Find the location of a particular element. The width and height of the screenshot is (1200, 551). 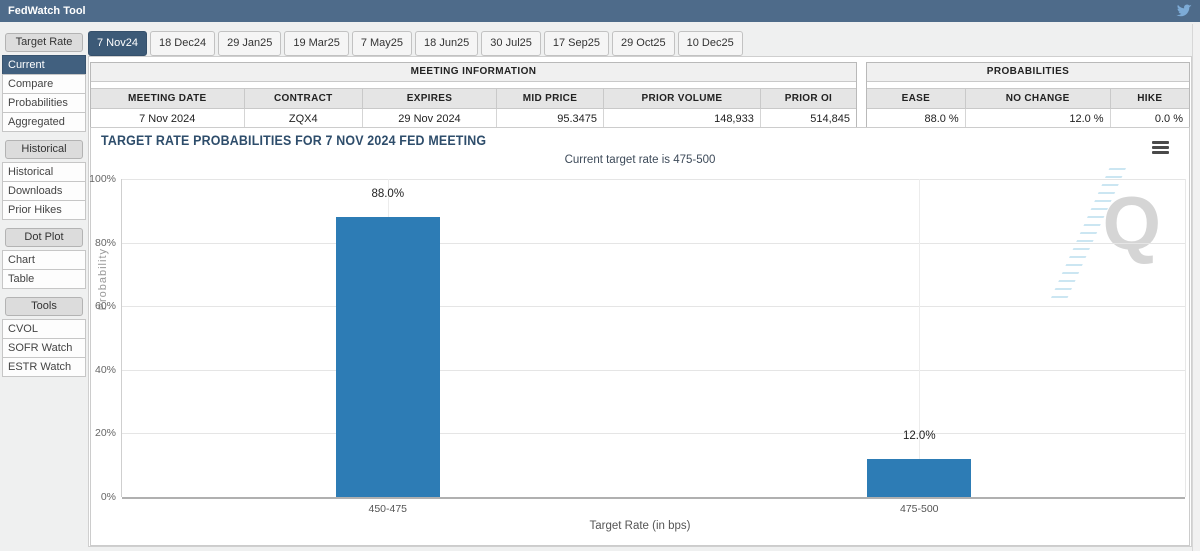

col-header-prior-volume: PRIOR VOLUME is located at coordinates (682, 98).